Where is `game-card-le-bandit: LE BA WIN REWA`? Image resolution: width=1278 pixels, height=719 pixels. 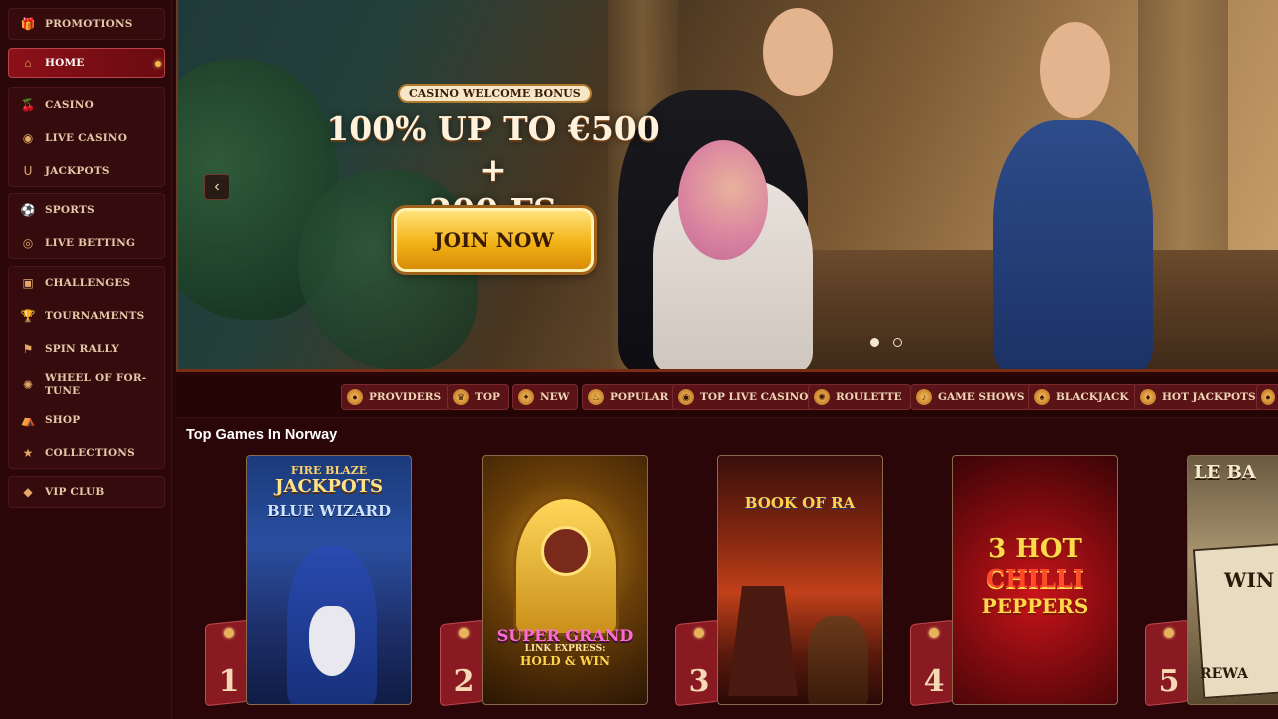 game-card-le-bandit: LE BA WIN REWA is located at coordinates (1232, 580).